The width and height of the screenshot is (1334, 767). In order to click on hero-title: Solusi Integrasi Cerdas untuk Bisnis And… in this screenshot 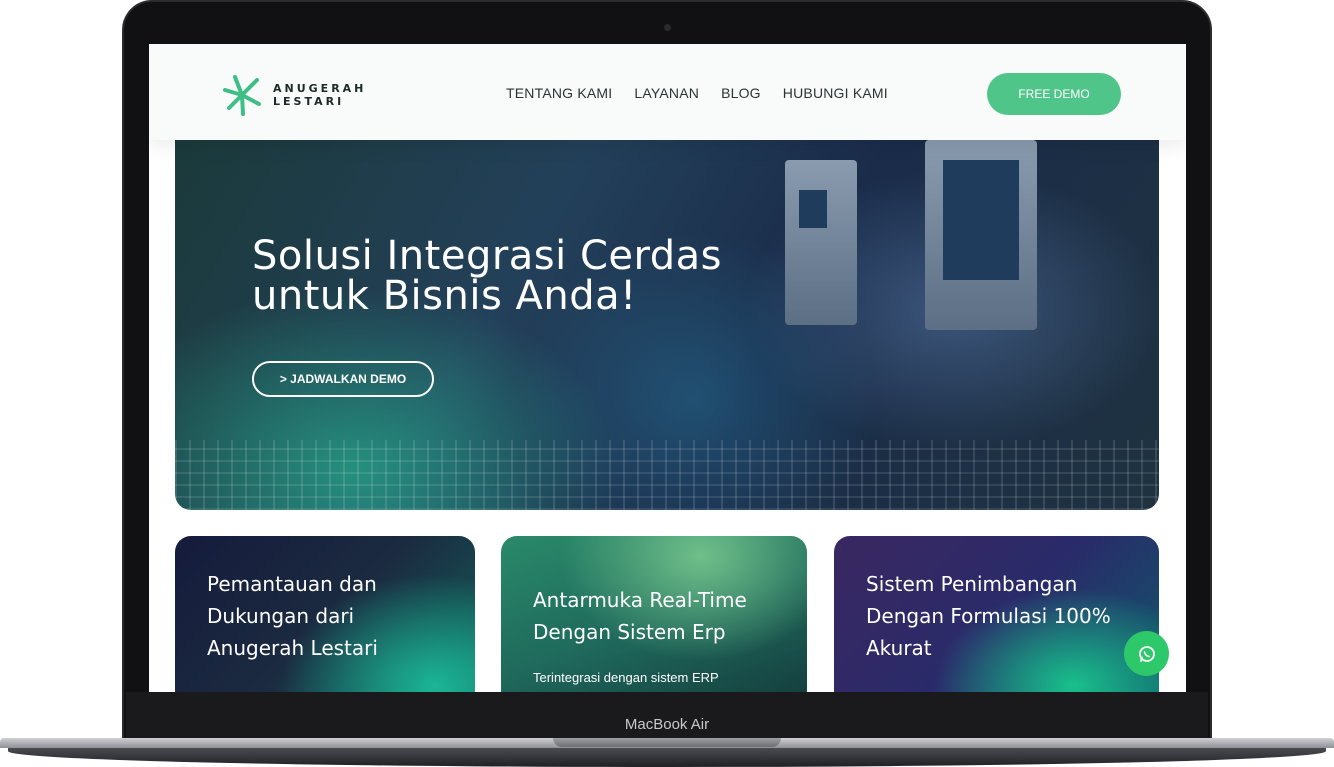, I will do `click(532, 276)`.